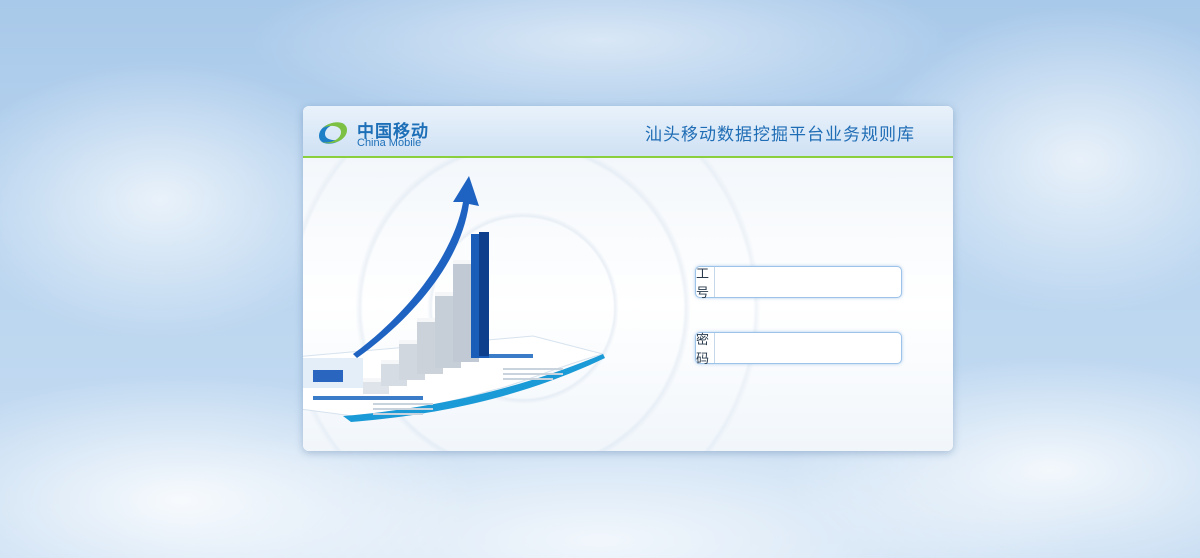 This screenshot has height=558, width=1200. Describe the element at coordinates (808, 282) in the screenshot. I see `employee-id-input` at that location.